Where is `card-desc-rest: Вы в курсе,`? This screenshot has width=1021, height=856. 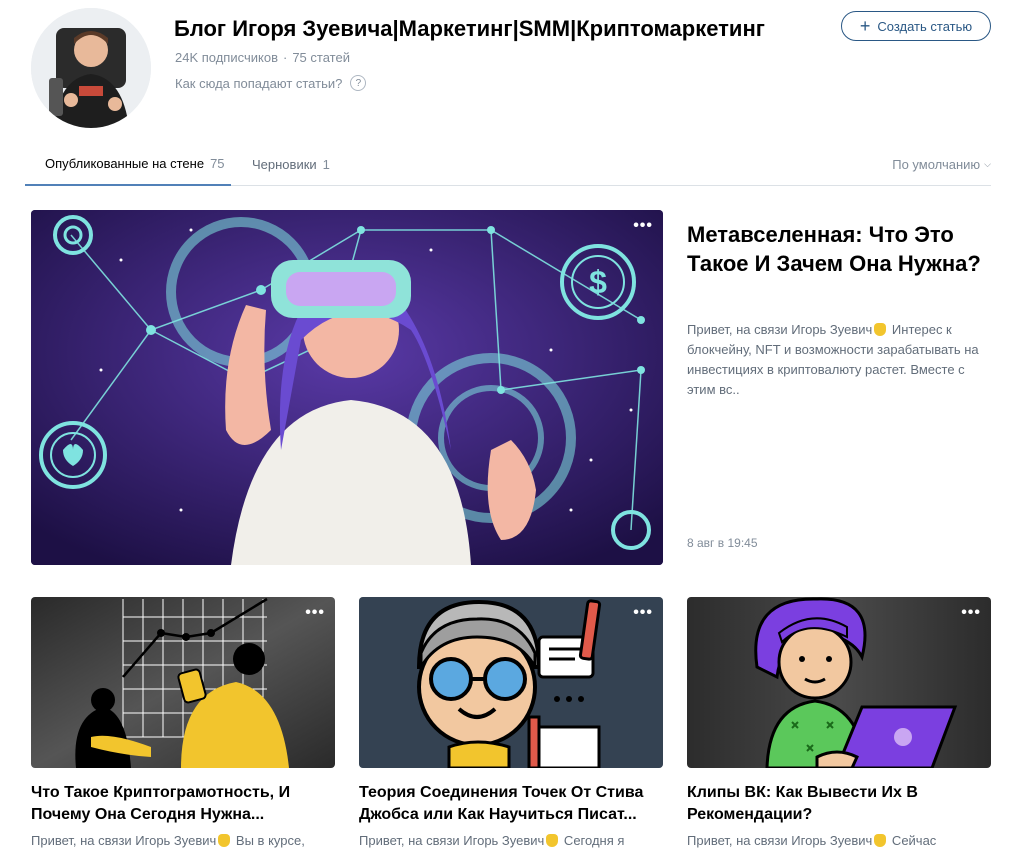 card-desc-rest: Вы в курсе, is located at coordinates (268, 840).